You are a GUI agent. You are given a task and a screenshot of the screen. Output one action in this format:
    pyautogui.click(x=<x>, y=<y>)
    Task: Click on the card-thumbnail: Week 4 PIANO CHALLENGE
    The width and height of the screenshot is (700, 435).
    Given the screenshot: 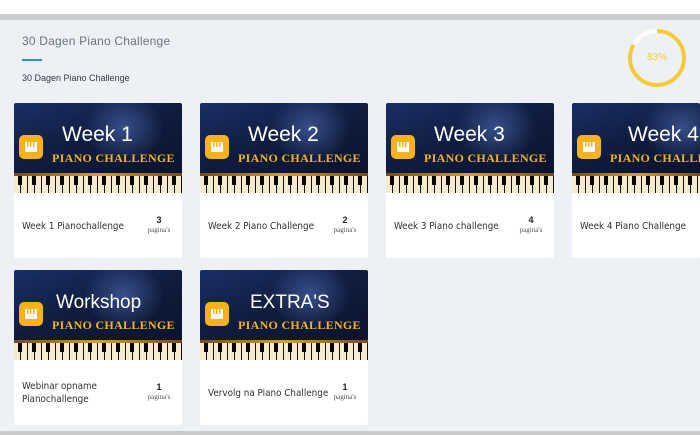 What is the action you would take?
    pyautogui.click(x=636, y=148)
    